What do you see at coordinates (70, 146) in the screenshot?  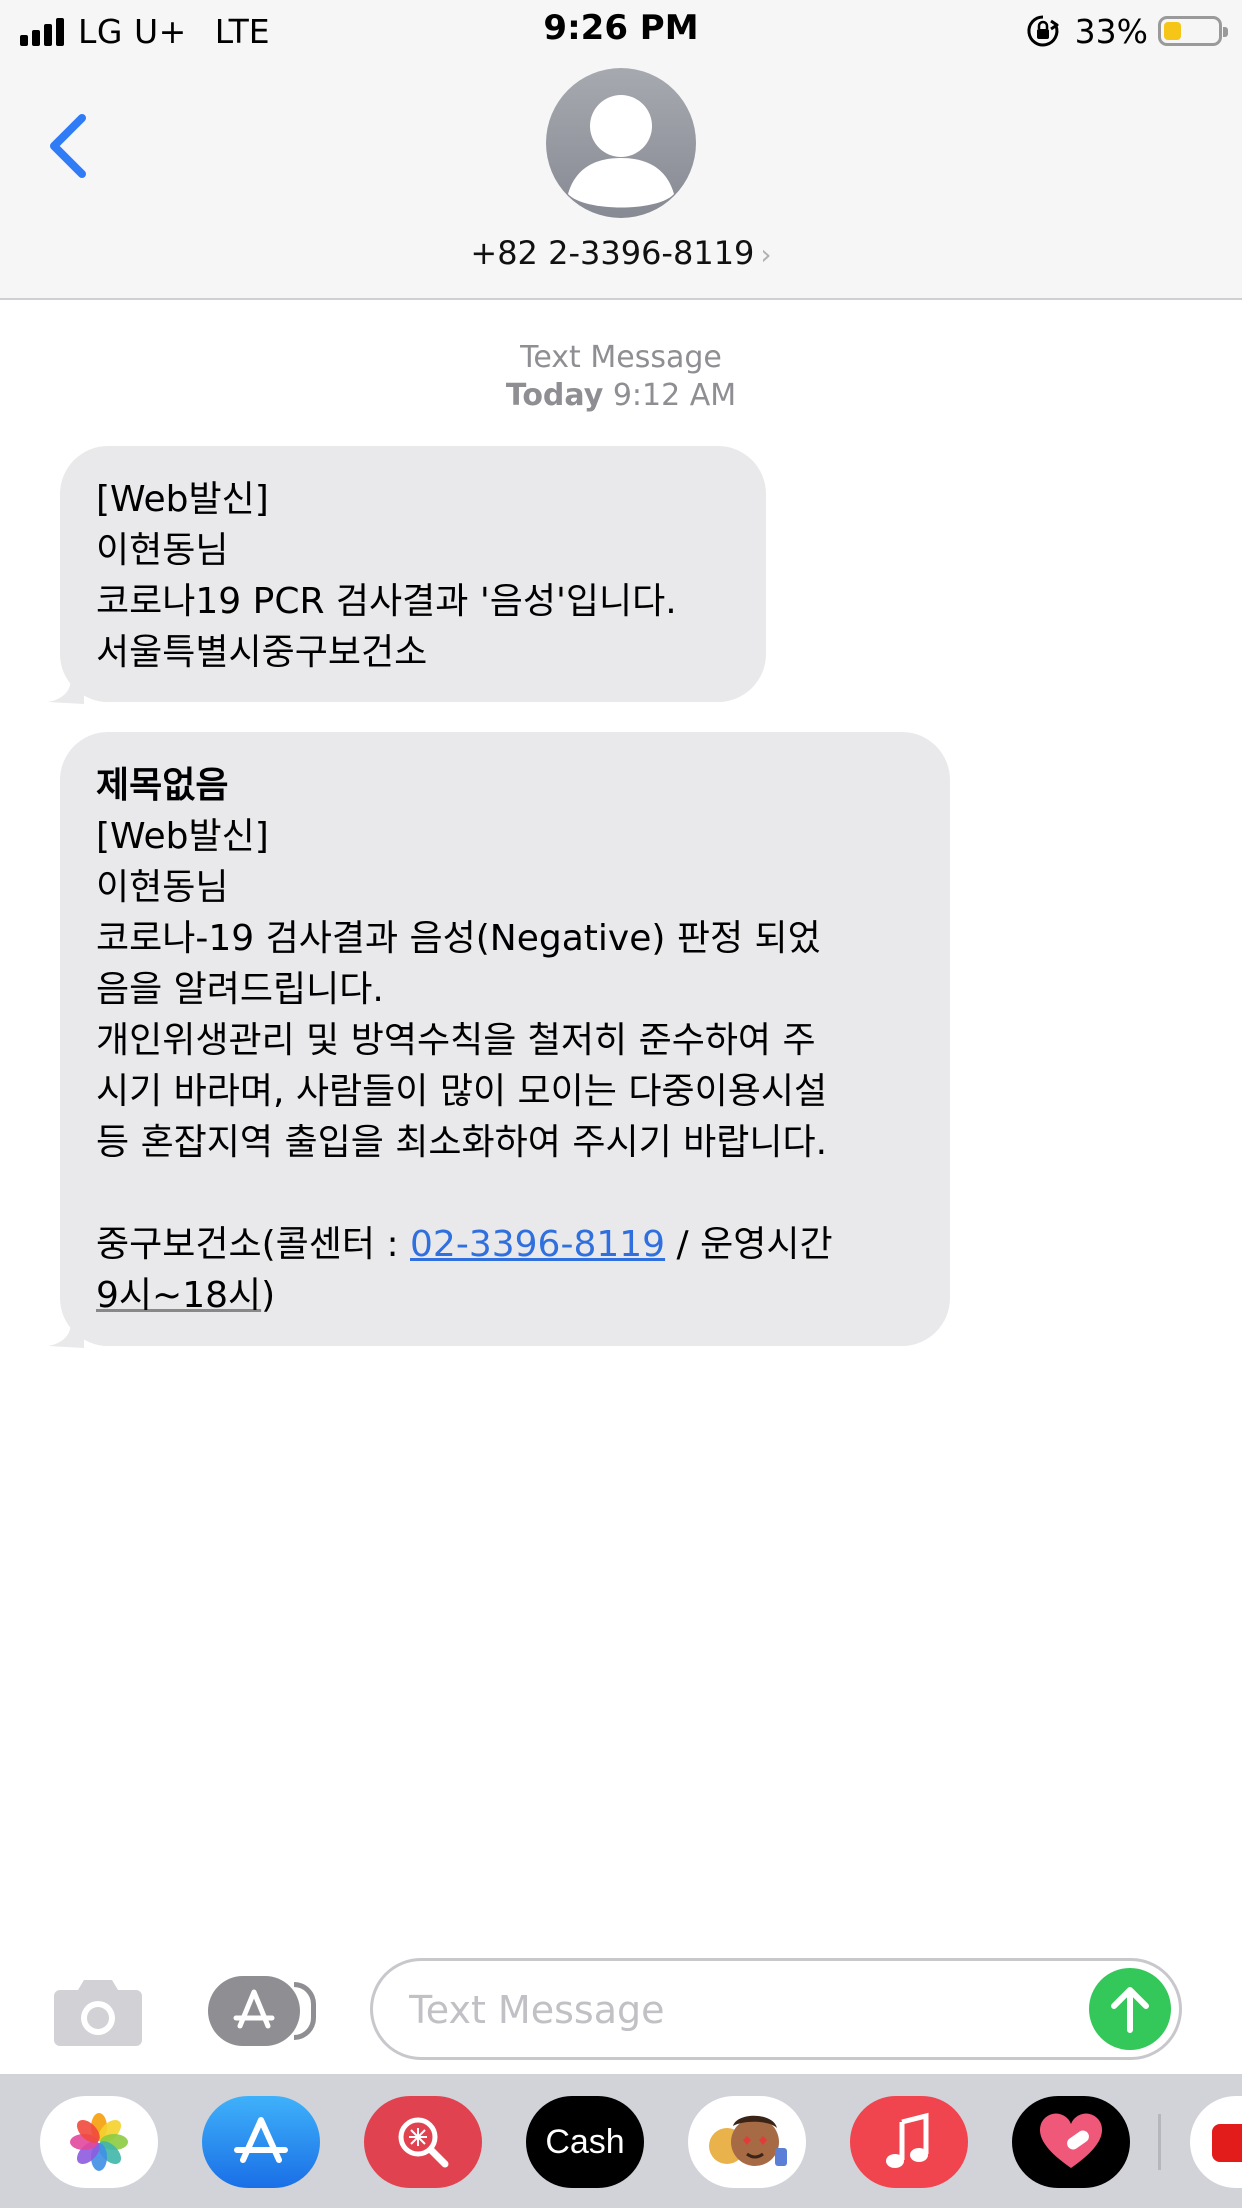 I see `chevron-left-icon` at bounding box center [70, 146].